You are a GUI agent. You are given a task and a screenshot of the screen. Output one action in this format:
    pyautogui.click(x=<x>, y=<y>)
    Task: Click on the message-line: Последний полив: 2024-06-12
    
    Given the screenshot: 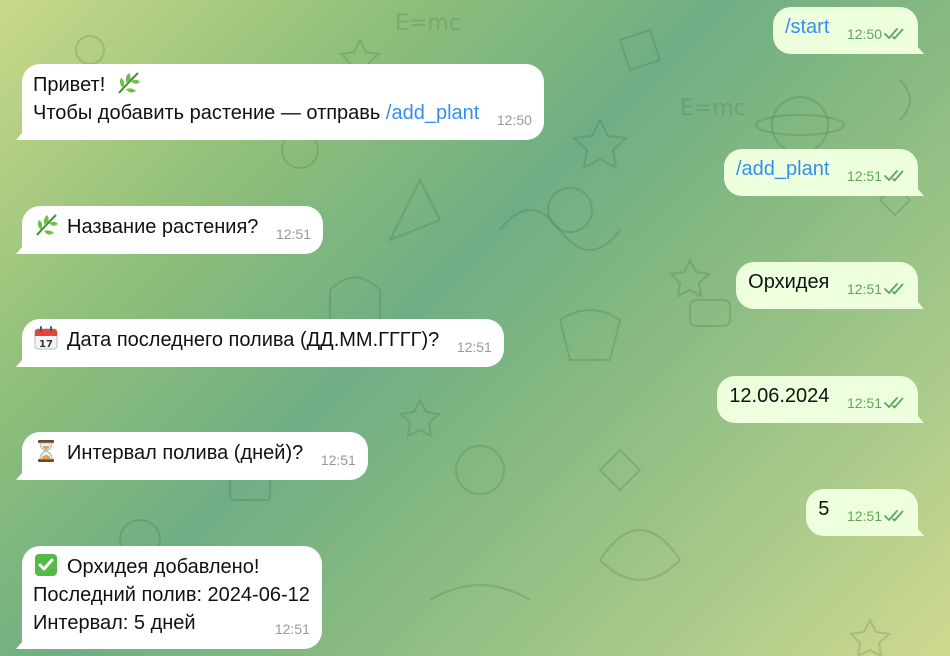 What is the action you would take?
    pyautogui.click(x=171, y=595)
    